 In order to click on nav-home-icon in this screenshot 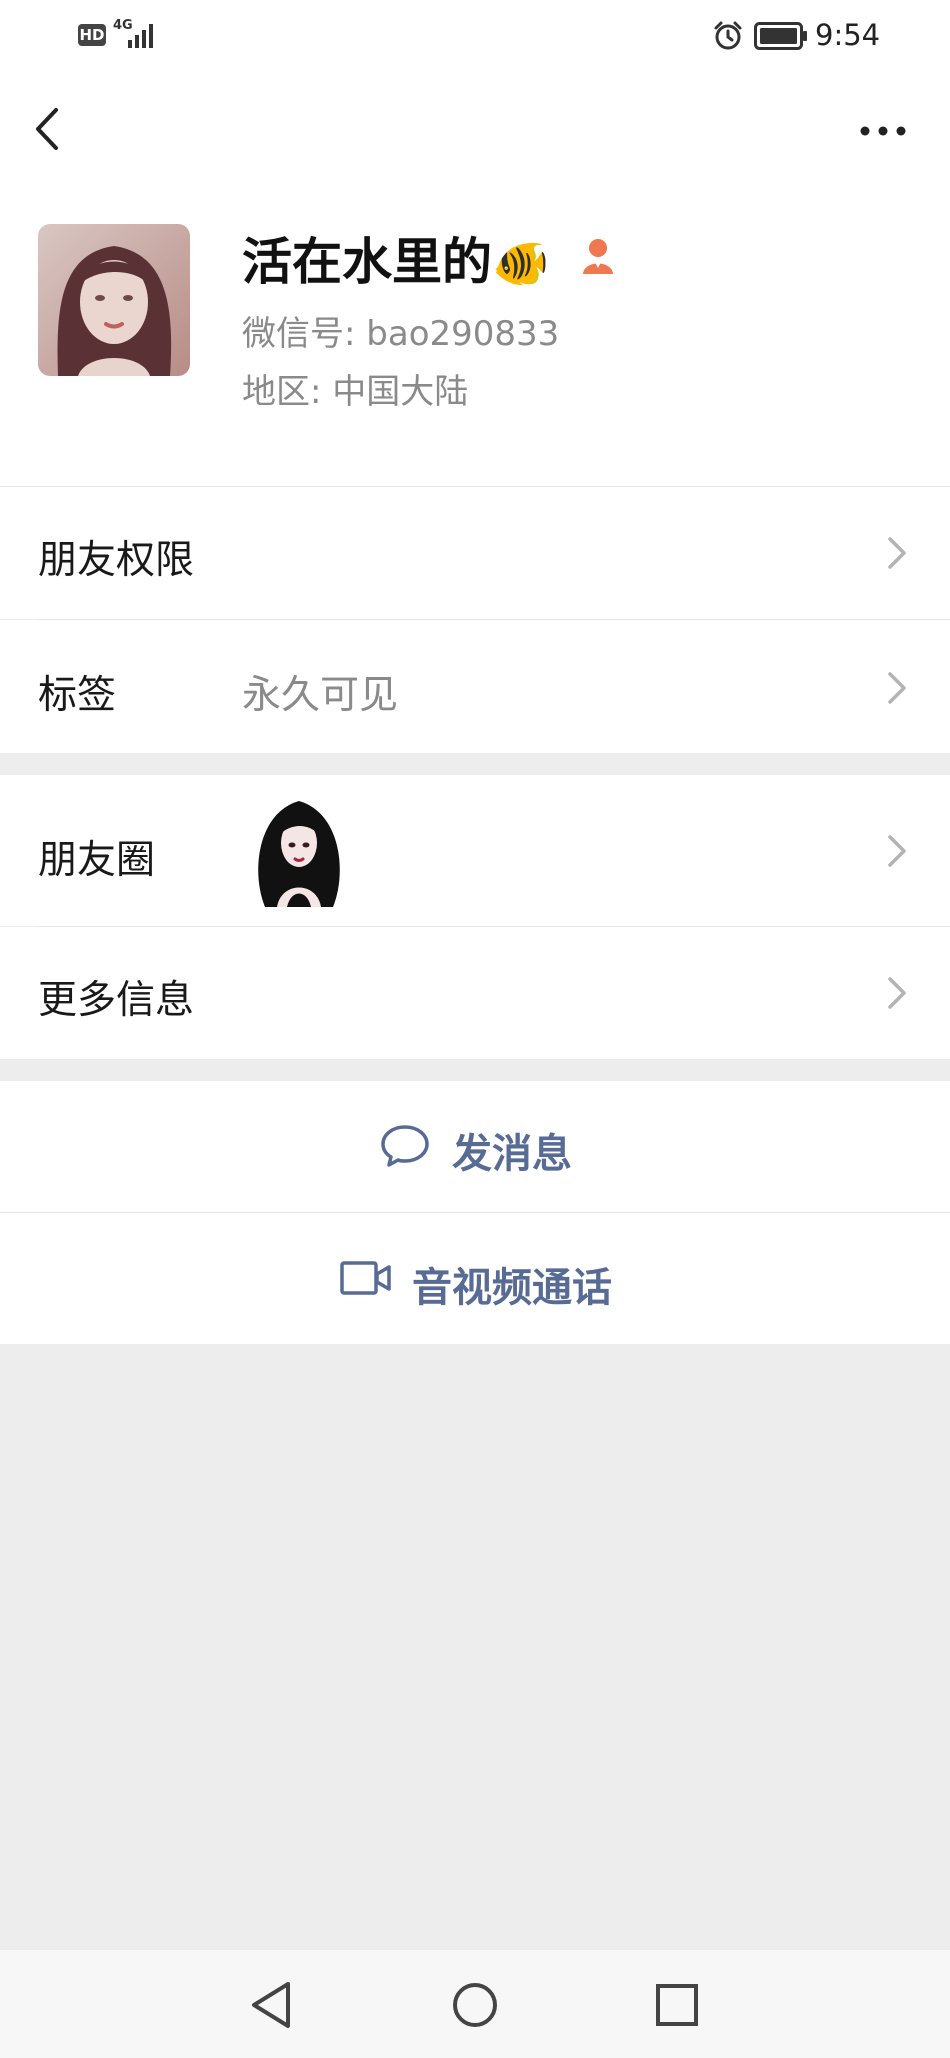, I will do `click(475, 2005)`.